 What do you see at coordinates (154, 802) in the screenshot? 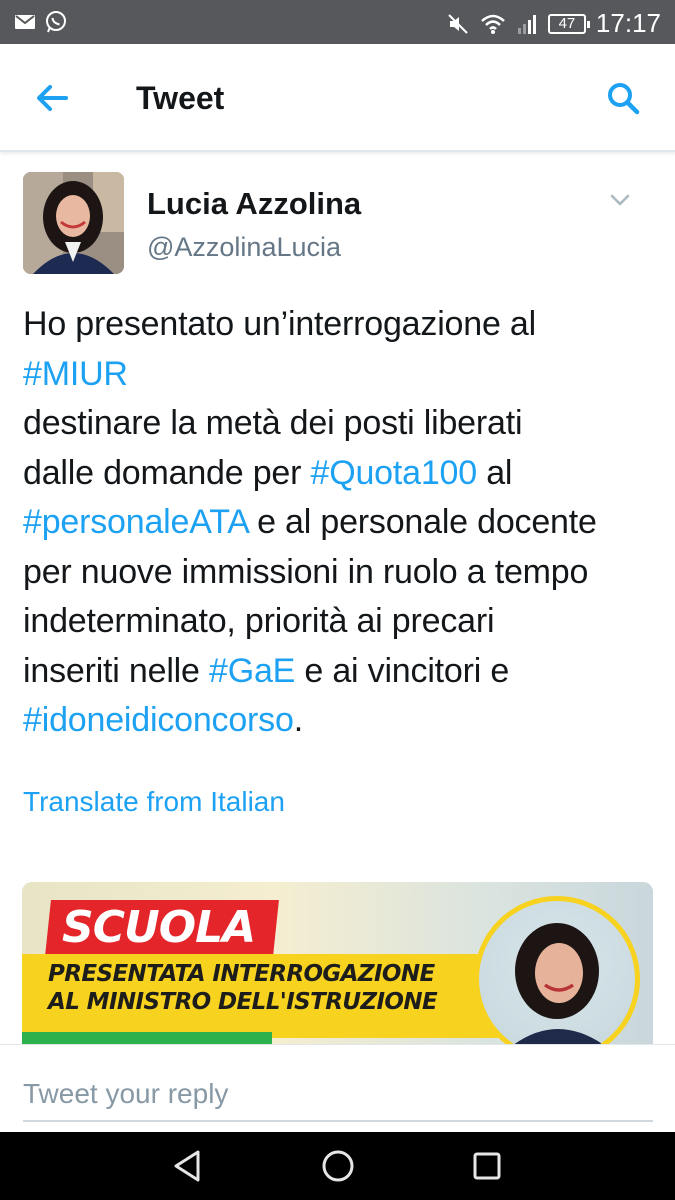
I see `translate-link: Translate from Italian` at bounding box center [154, 802].